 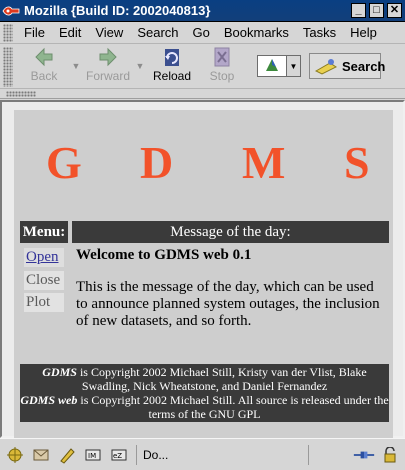 I want to click on forward-label: Forward, so click(x=107, y=76).